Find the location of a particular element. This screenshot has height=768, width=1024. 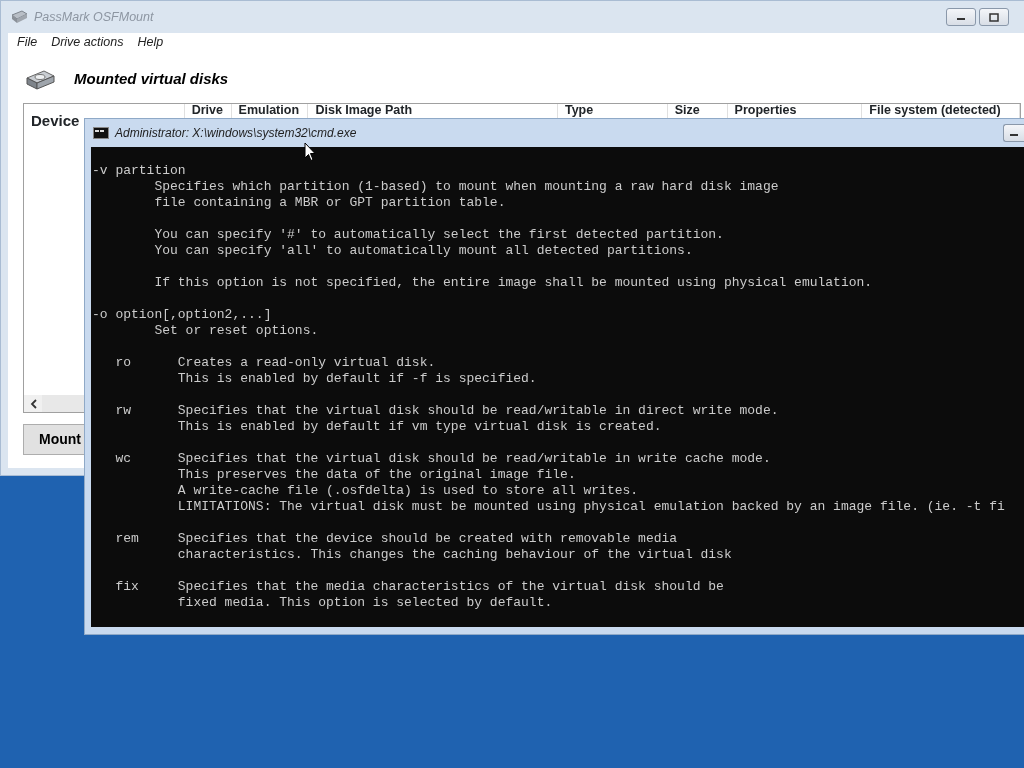

console-line: fixed media. This option is selected by default. is located at coordinates (364, 603).